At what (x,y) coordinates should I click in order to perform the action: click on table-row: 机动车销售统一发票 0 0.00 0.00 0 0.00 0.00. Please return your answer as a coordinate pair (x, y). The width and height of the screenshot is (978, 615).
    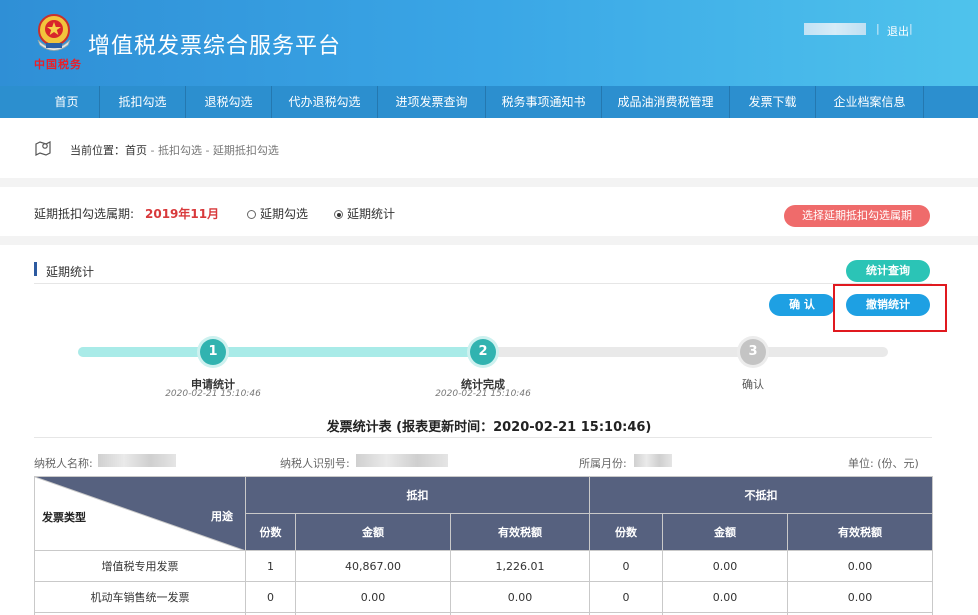
    Looking at the image, I should click on (484, 597).